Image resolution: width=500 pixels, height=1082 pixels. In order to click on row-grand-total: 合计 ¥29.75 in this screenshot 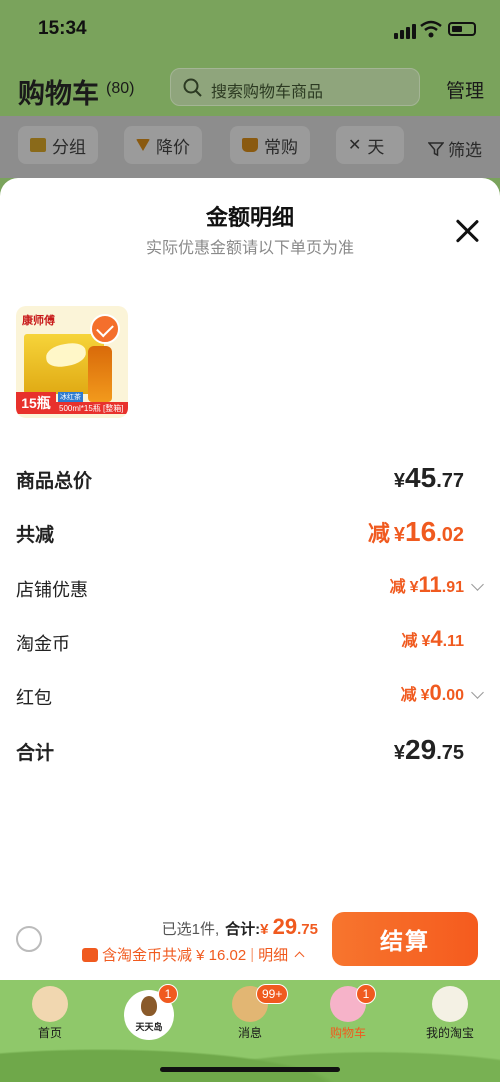, I will do `click(250, 751)`.